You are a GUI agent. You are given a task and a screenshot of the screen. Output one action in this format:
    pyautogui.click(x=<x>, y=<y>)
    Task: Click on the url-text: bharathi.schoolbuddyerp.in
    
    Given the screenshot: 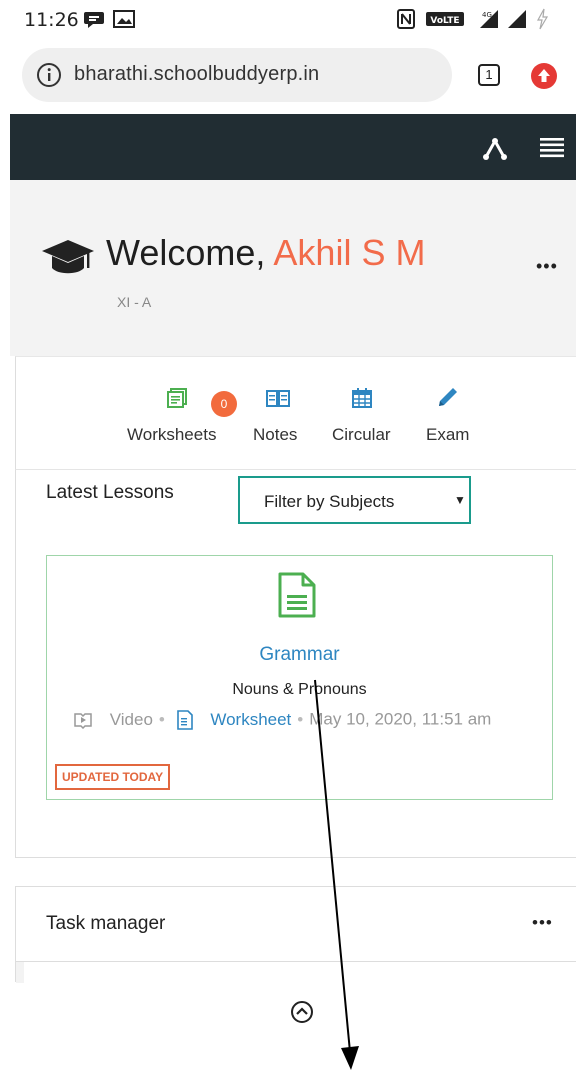 What is the action you would take?
    pyautogui.click(x=196, y=74)
    